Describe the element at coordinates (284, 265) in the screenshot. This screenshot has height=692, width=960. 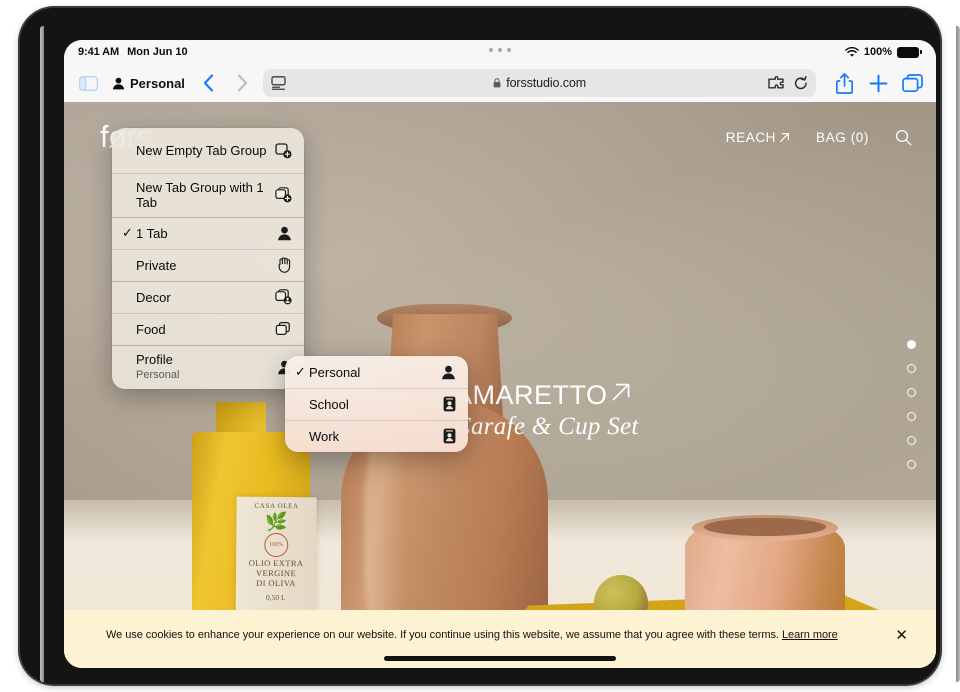
I see `private-hand-icon` at that location.